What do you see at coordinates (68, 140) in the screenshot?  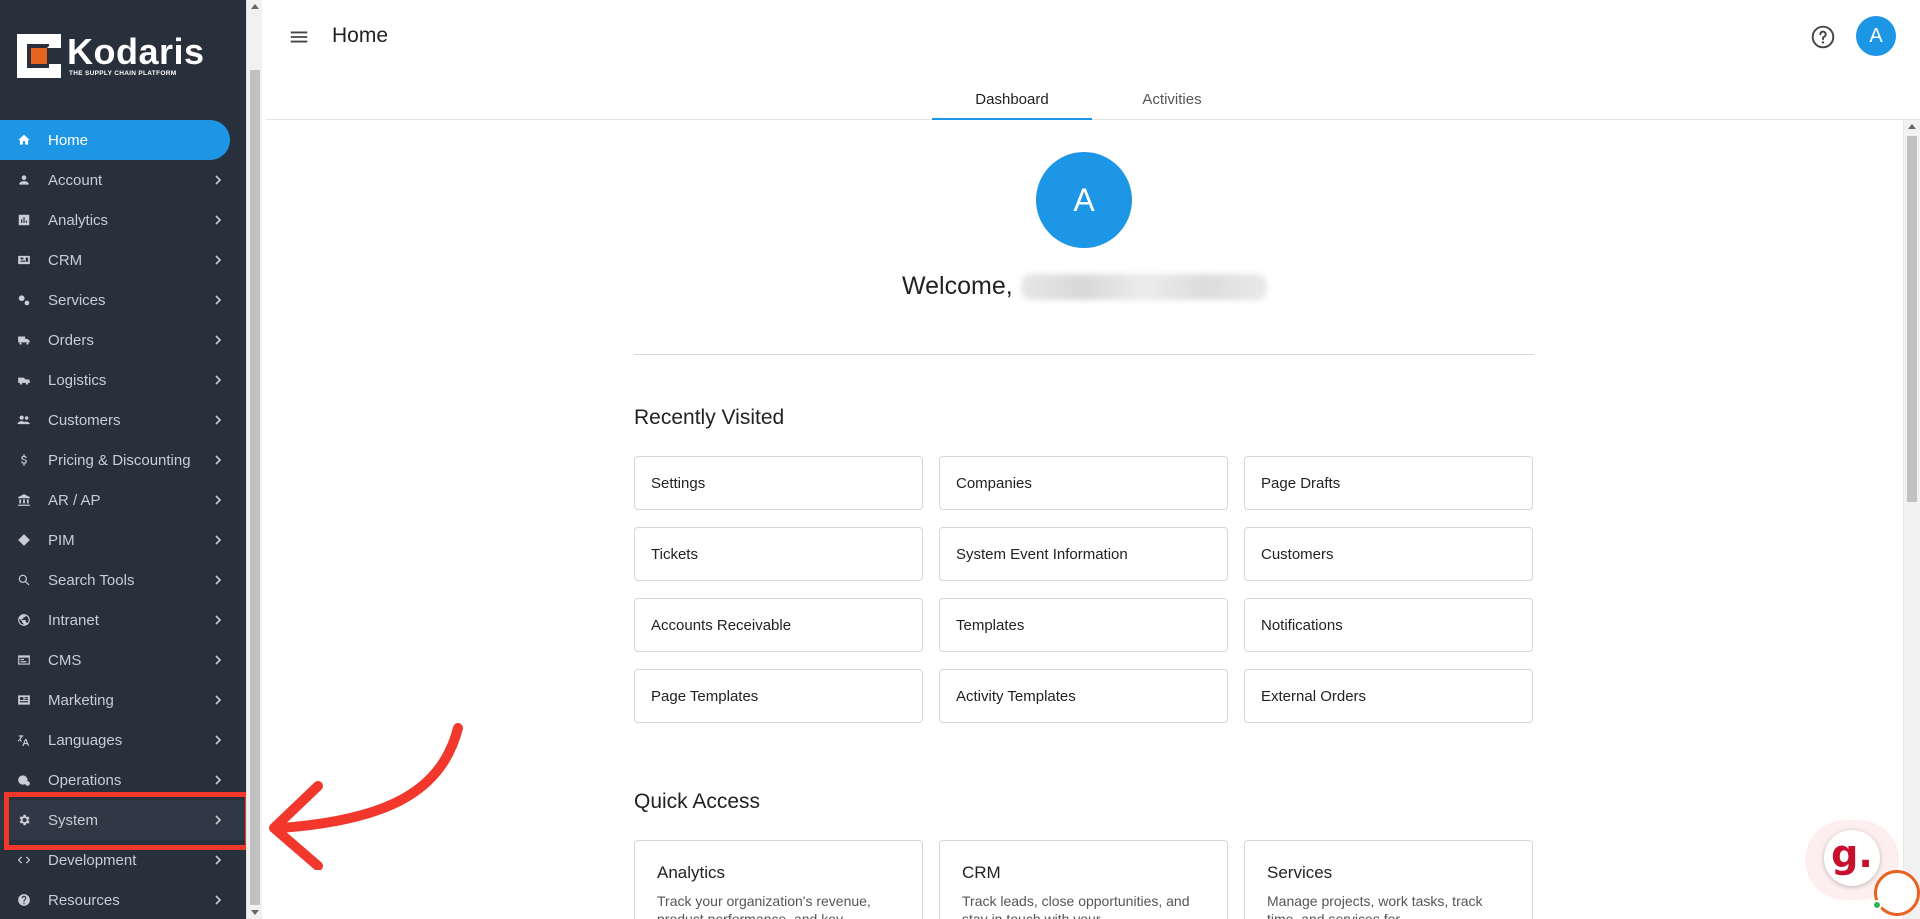 I see `sidebar-item-label: Home` at bounding box center [68, 140].